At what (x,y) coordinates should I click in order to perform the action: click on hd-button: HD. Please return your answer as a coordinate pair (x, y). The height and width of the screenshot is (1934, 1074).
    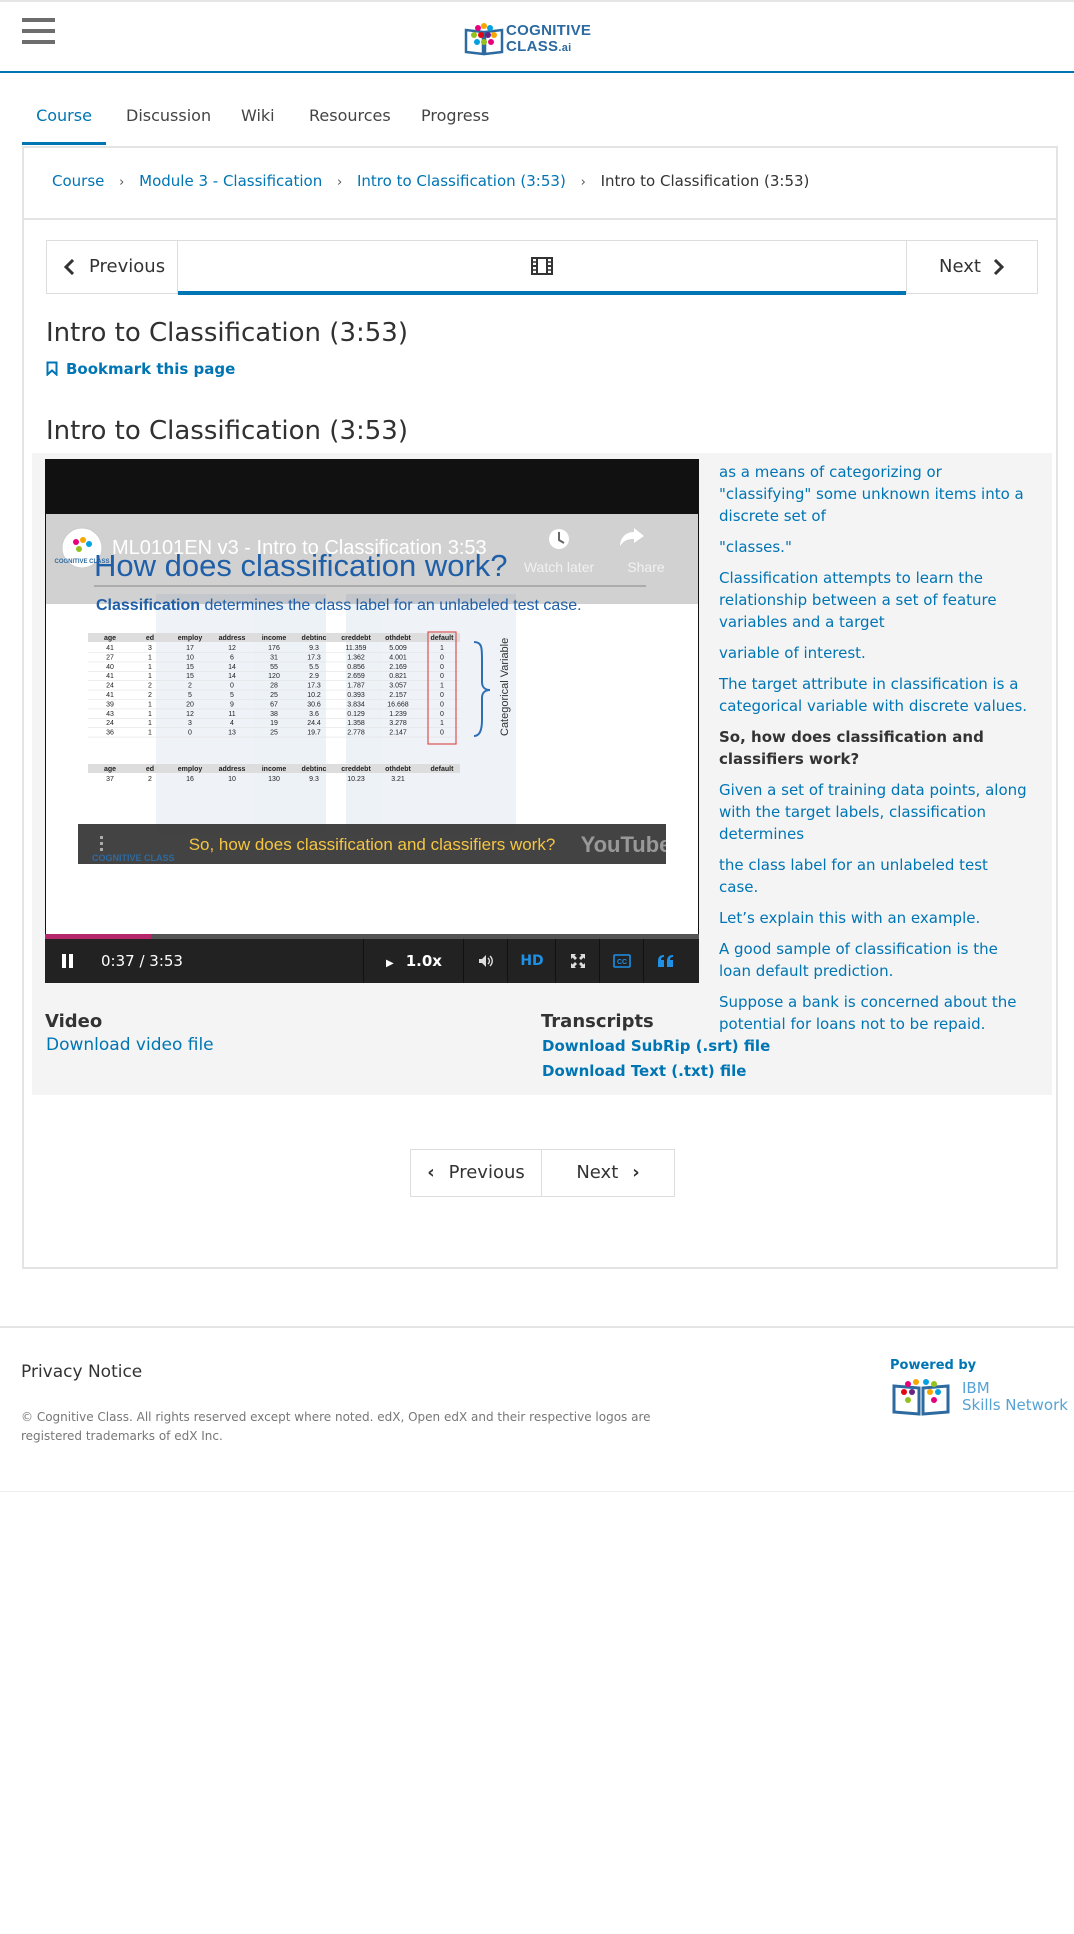
    Looking at the image, I should click on (531, 961).